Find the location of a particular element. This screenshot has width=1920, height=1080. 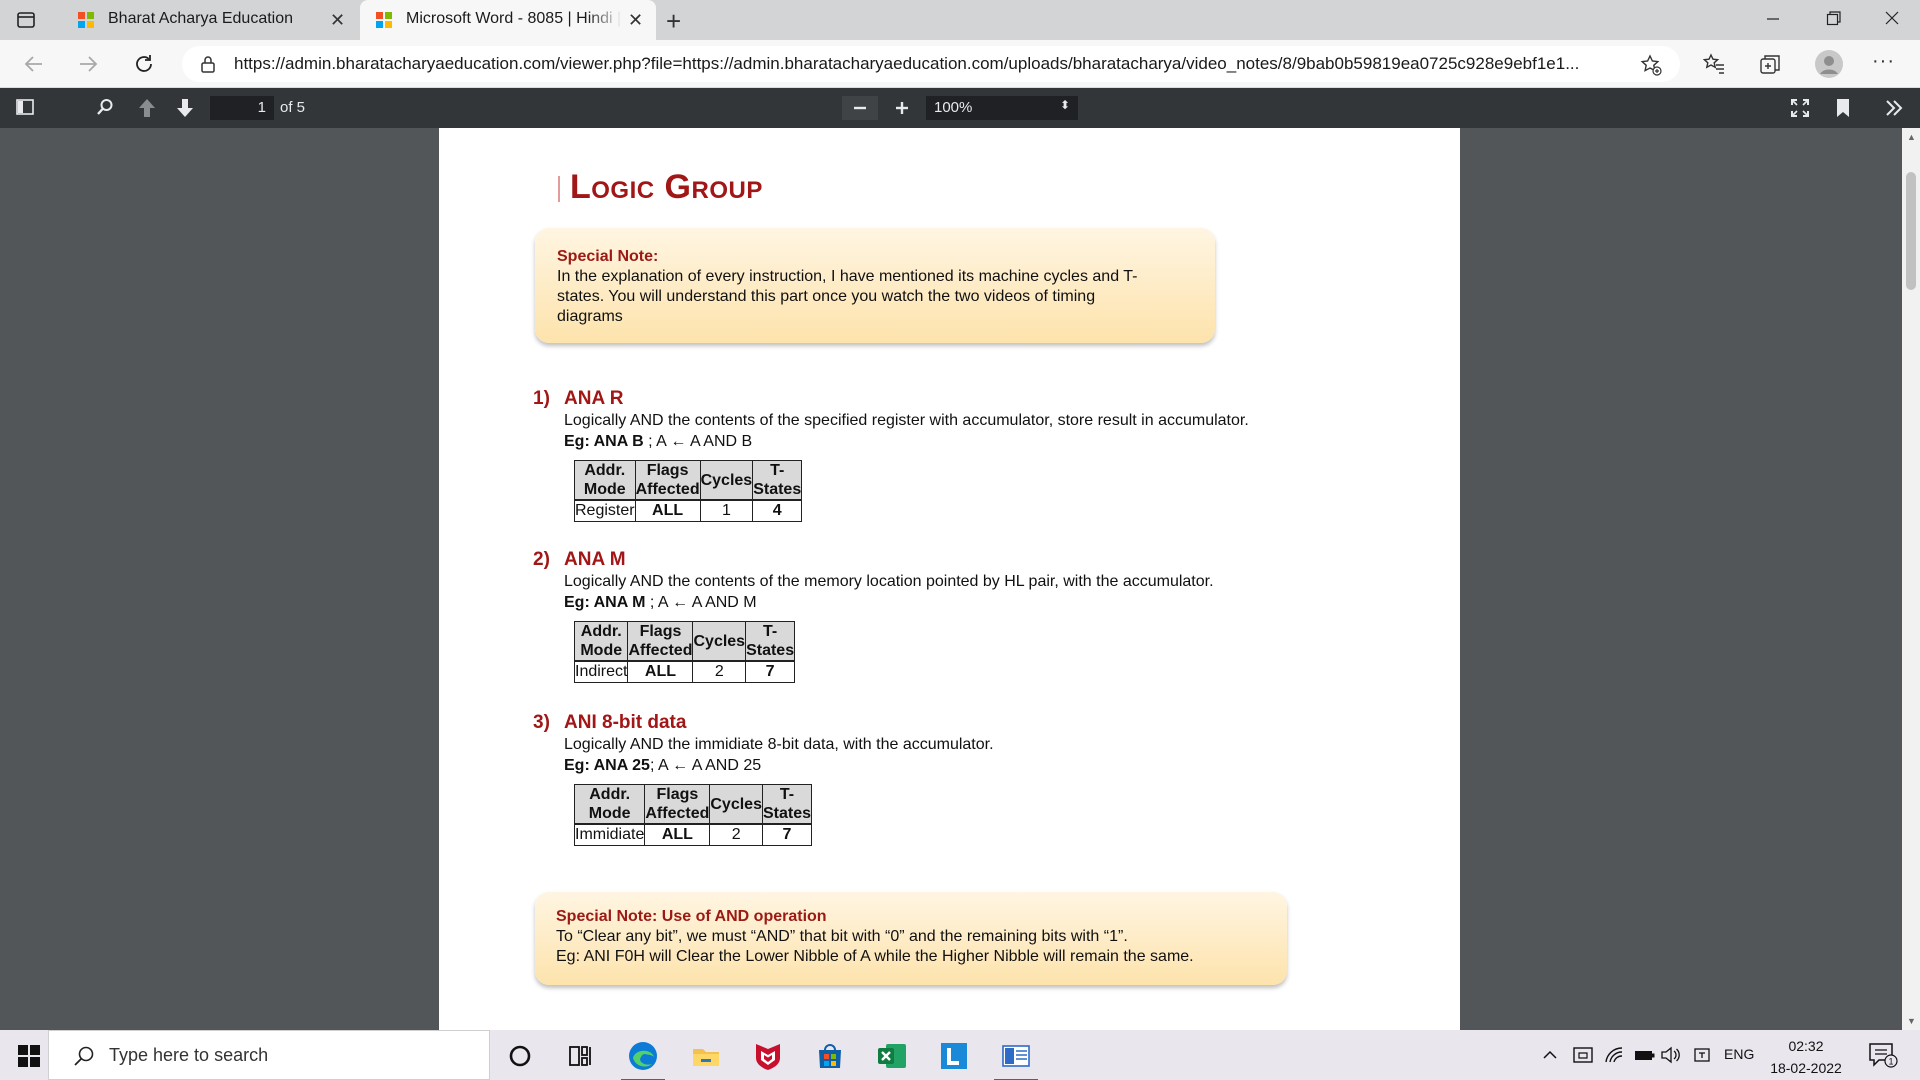

mcafee-icon is located at coordinates (768, 1056).